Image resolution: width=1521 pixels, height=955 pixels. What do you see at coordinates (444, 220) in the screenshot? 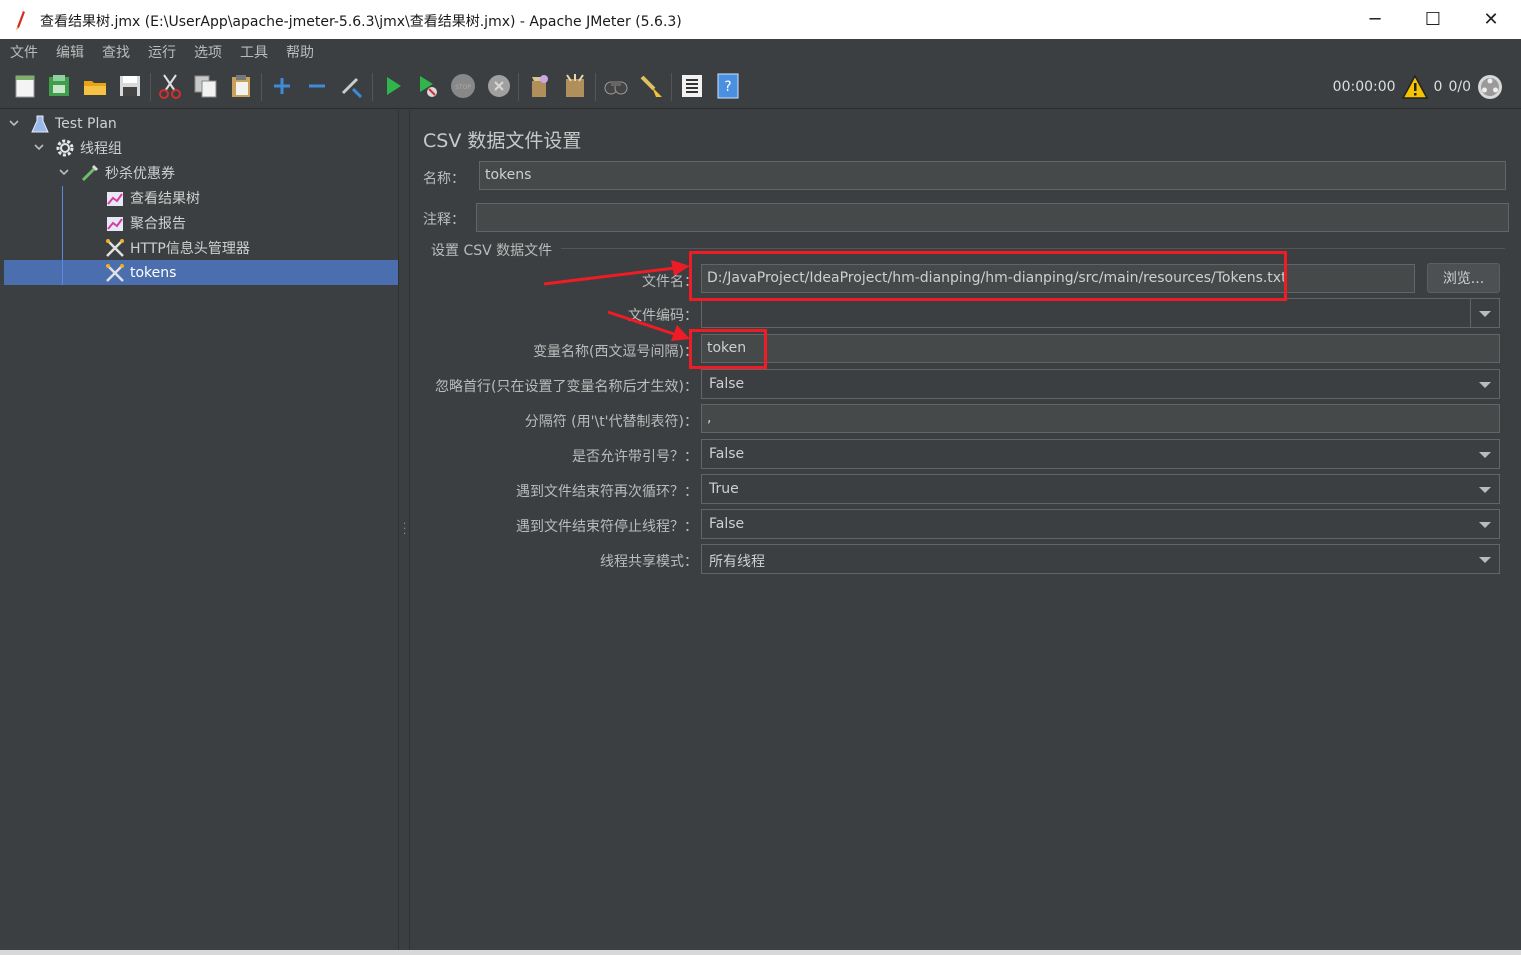
I see `comment-label: 注释：` at bounding box center [444, 220].